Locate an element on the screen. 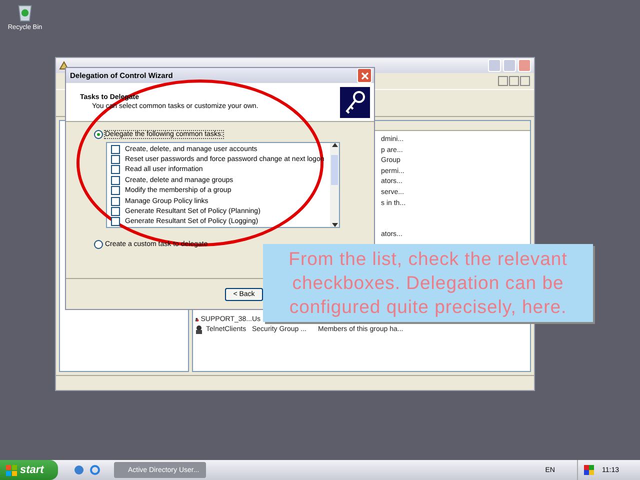  close-button is located at coordinates (525, 81).